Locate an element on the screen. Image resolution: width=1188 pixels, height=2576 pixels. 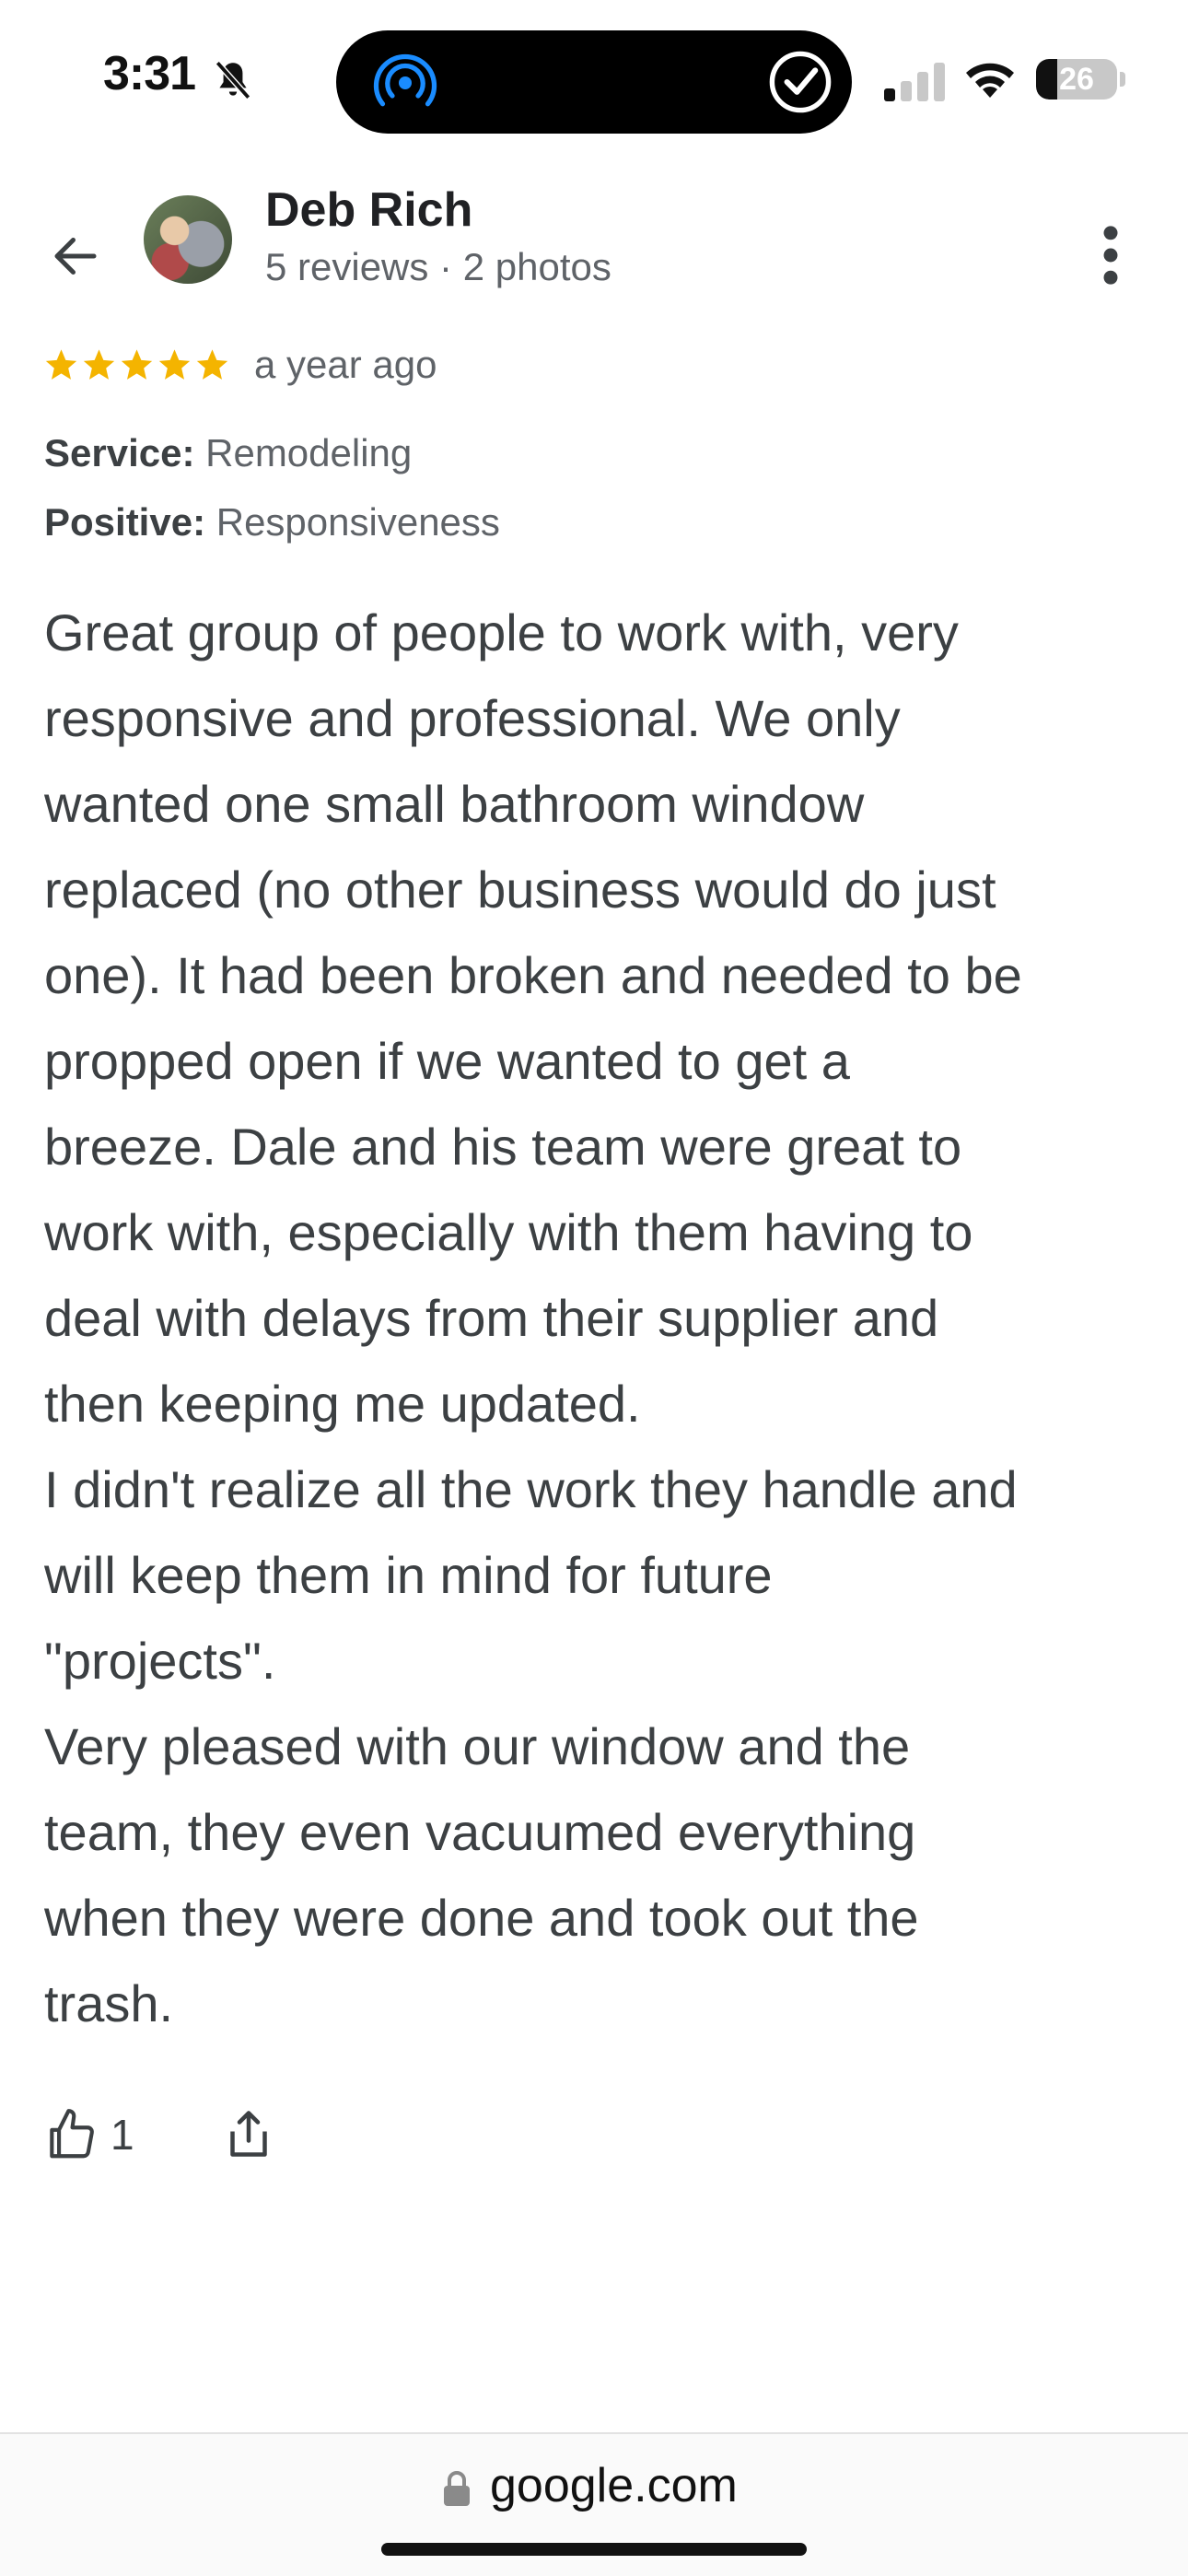
lock-icon is located at coordinates (457, 2488).